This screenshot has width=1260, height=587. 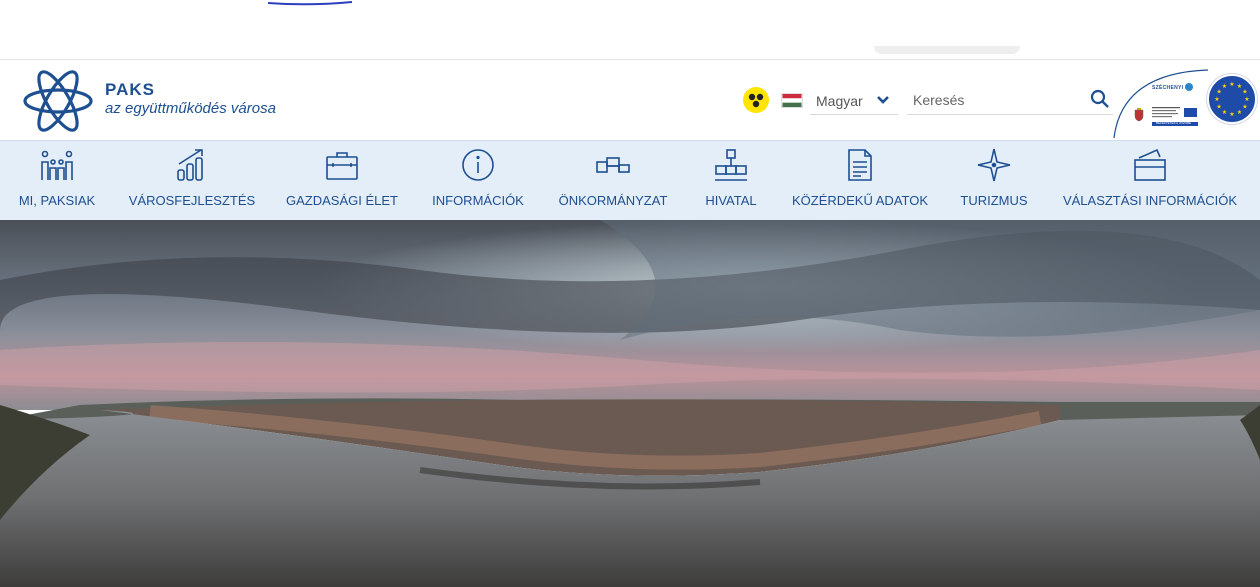 I want to click on search-bar, so click(x=1010, y=100).